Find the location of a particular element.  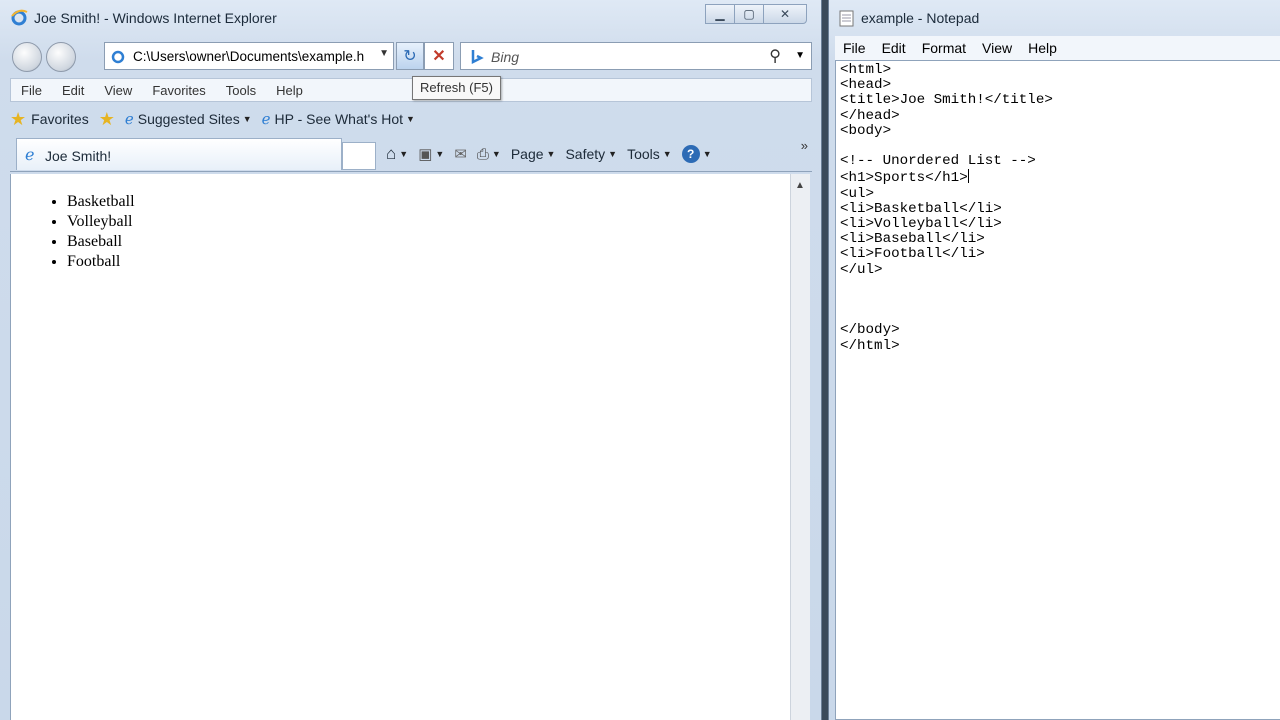

close-button: ✕ is located at coordinates (785, 14).